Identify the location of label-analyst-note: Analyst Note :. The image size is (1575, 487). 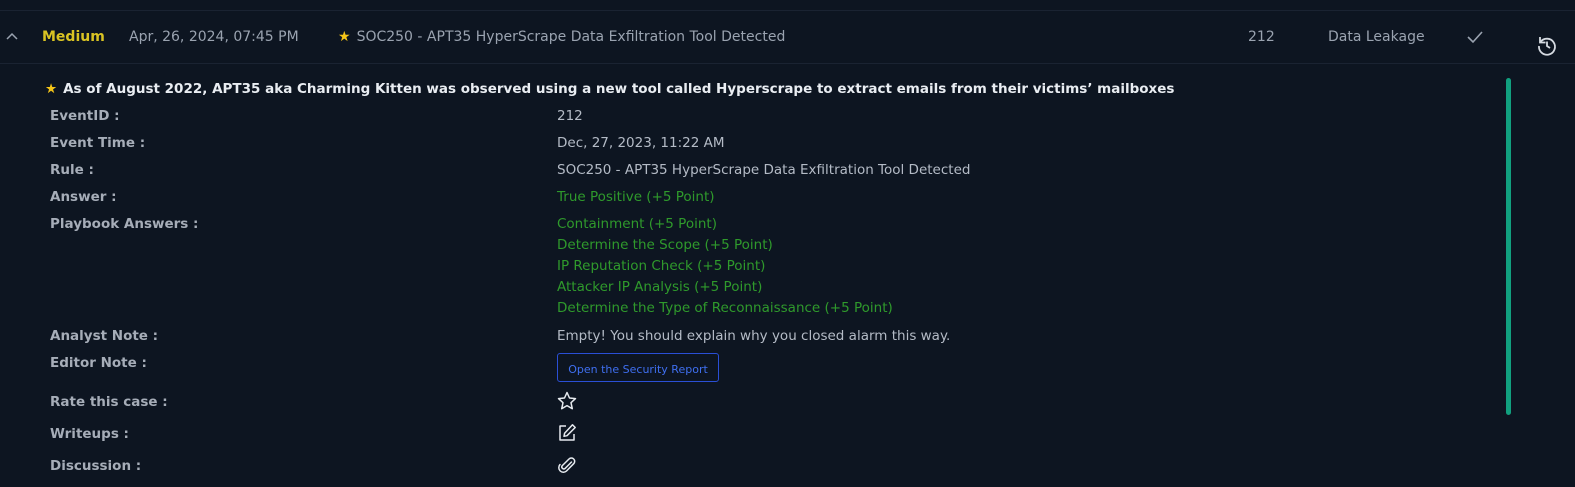
(104, 336).